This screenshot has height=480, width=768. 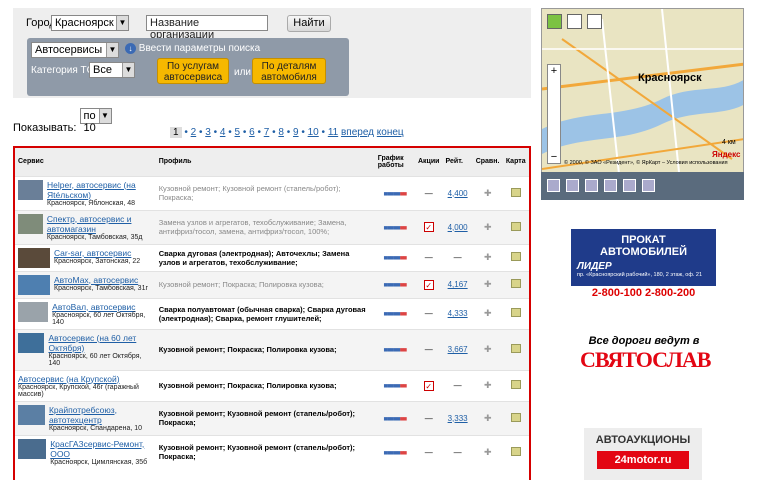 I want to click on cell-rating: 3,667, so click(x=457, y=349).